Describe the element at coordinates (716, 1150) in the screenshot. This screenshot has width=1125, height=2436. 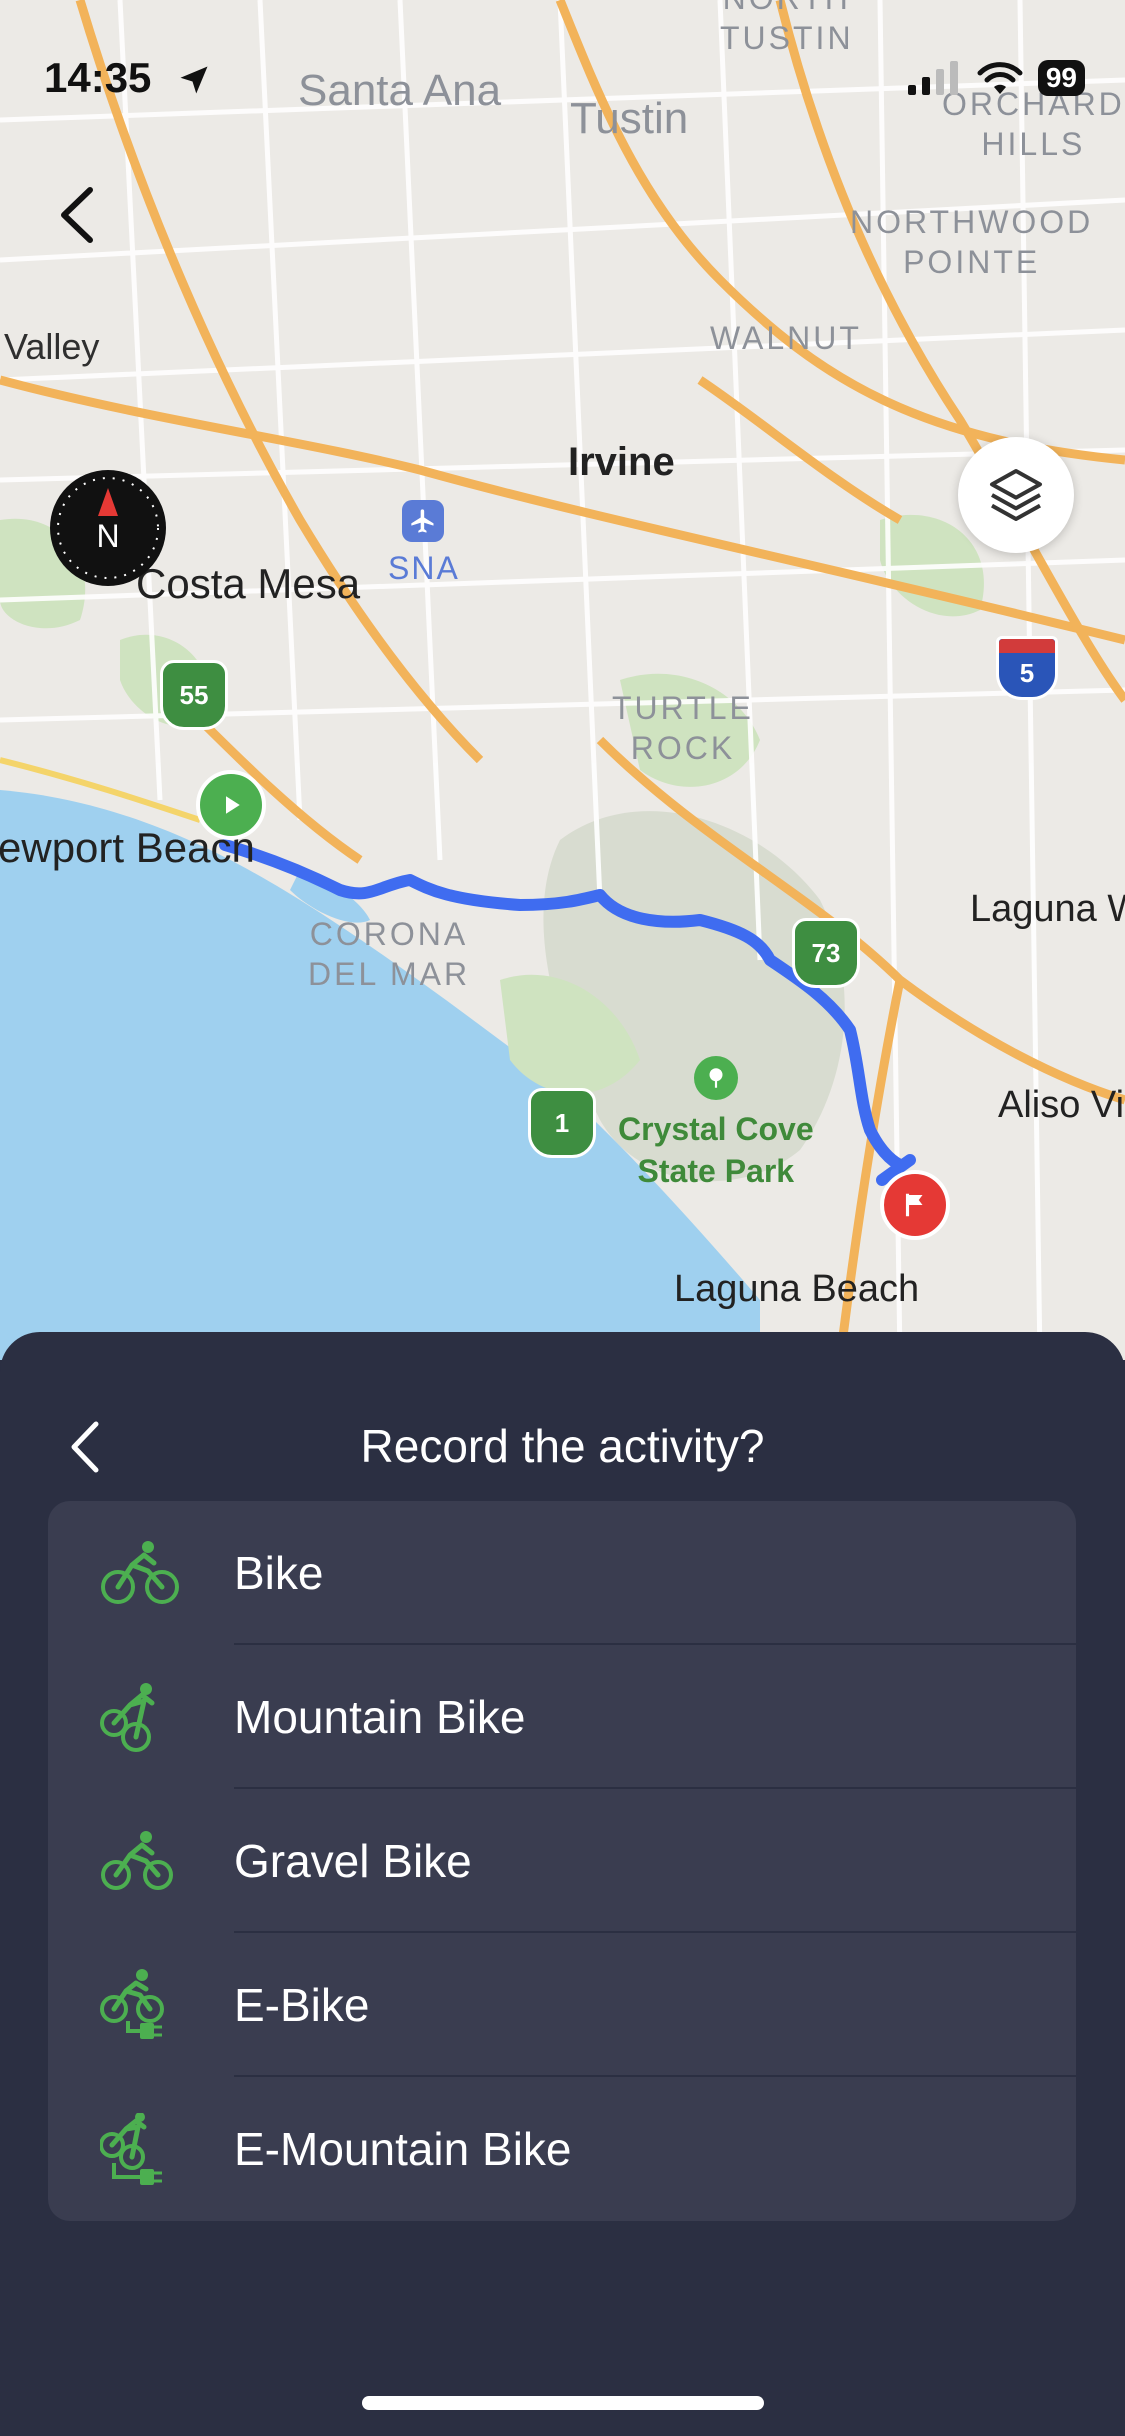
I see `map-label-crystal-cove: Crystal Cove State Park` at that location.